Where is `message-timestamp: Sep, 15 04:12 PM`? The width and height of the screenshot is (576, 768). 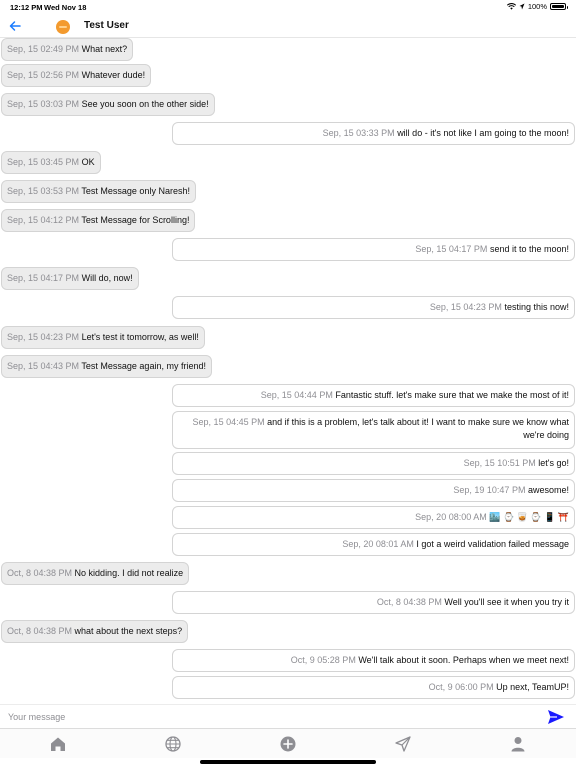 message-timestamp: Sep, 15 04:12 PM is located at coordinates (43, 220).